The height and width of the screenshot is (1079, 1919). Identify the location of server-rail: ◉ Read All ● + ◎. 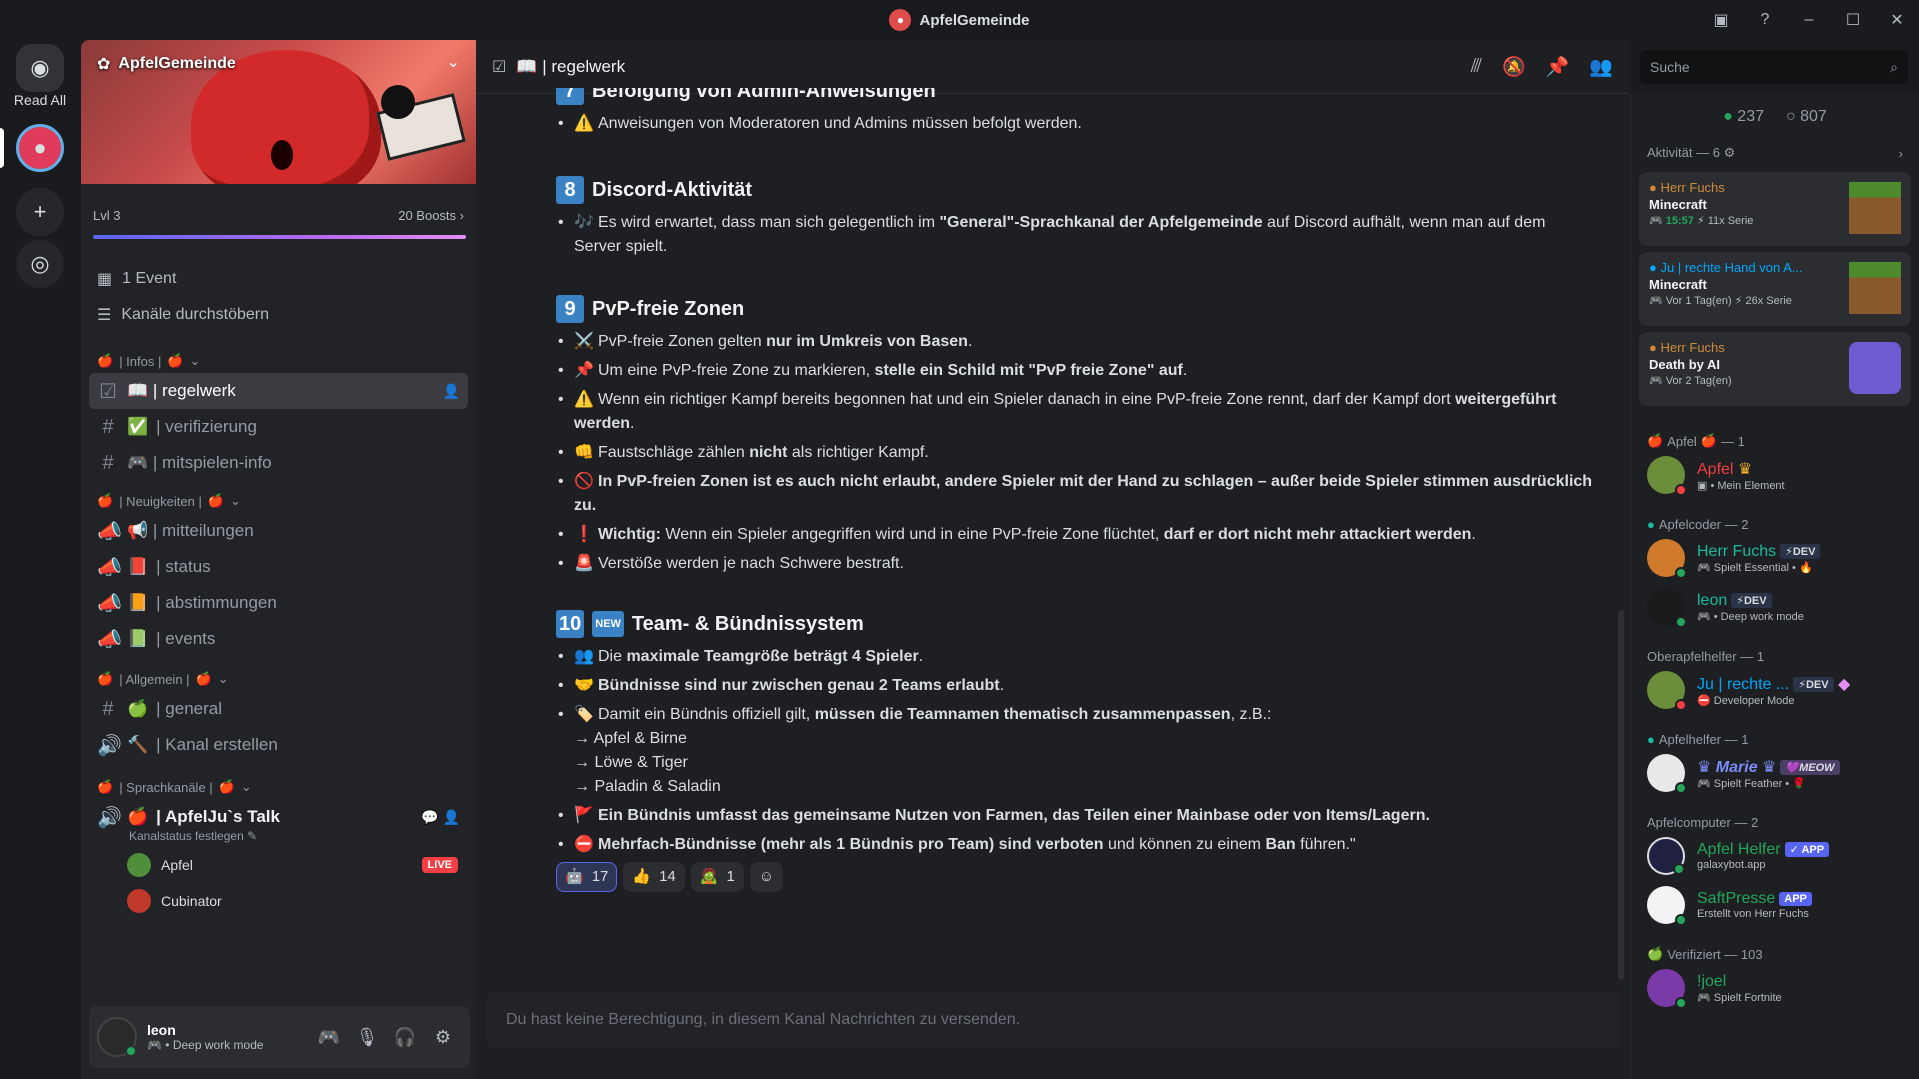
(40, 559).